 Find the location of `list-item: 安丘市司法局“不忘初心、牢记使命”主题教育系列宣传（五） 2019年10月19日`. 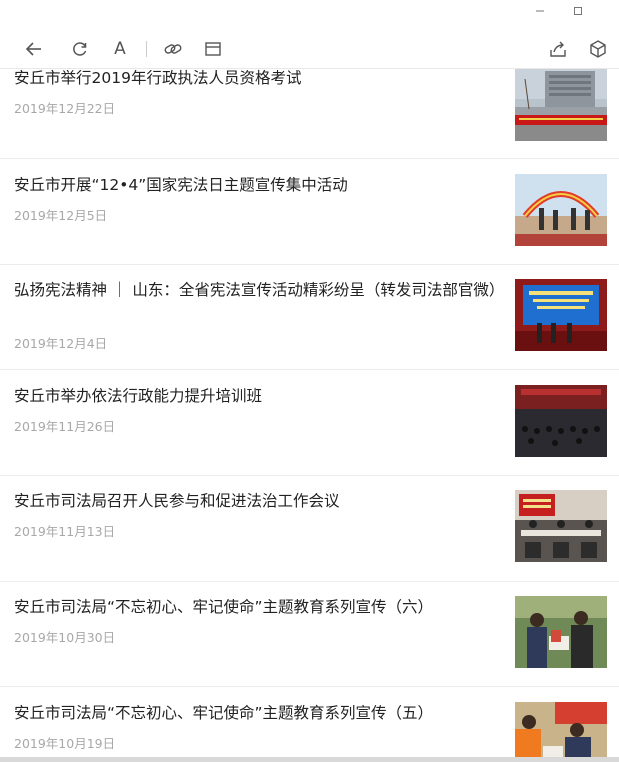

list-item: 安丘市司法局“不忘初心、牢记使命”主题教育系列宣传（五） 2019年10月19日 is located at coordinates (309, 724).